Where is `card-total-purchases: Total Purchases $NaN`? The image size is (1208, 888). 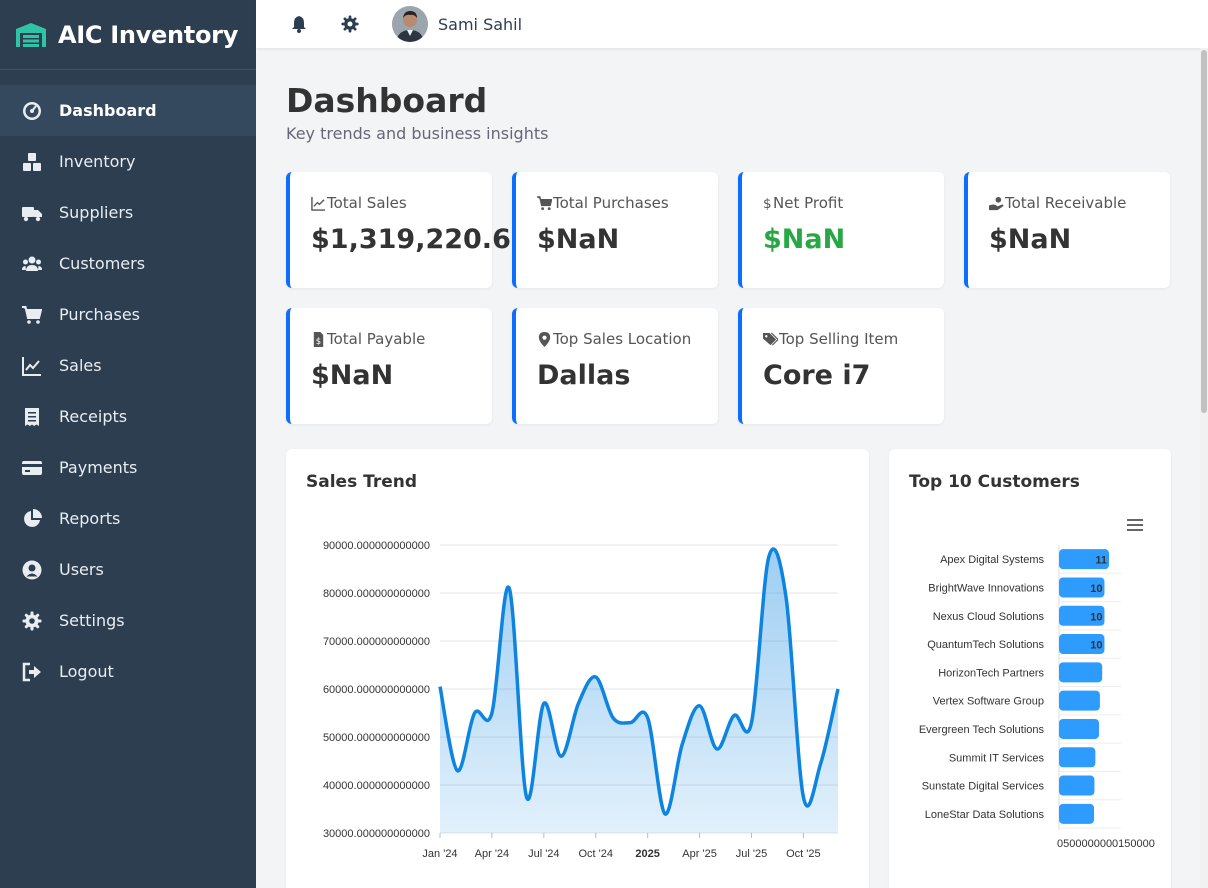
card-total-purchases: Total Purchases $NaN is located at coordinates (615, 230).